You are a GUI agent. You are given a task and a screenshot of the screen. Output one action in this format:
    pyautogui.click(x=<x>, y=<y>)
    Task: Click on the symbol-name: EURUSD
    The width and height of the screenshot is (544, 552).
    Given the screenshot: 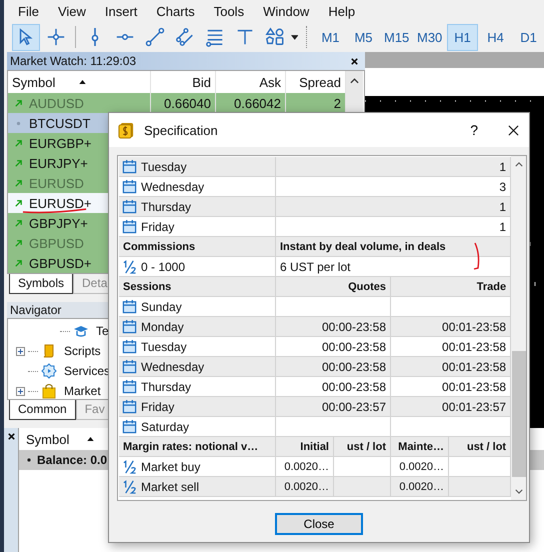 What is the action you would take?
    pyautogui.click(x=56, y=183)
    